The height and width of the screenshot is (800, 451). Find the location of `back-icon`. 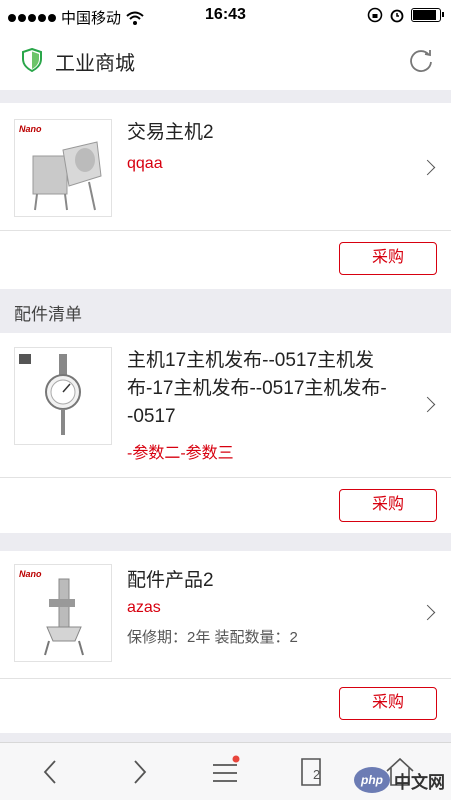

back-icon is located at coordinates (51, 772).